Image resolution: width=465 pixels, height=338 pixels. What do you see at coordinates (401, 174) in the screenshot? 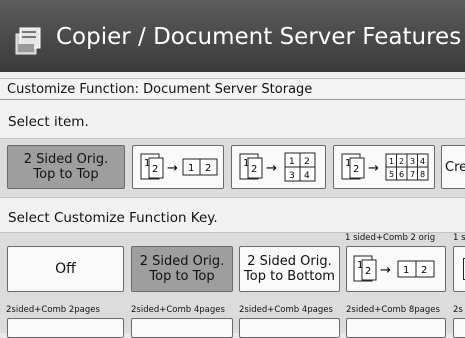
I see `svg-text: 6` at bounding box center [401, 174].